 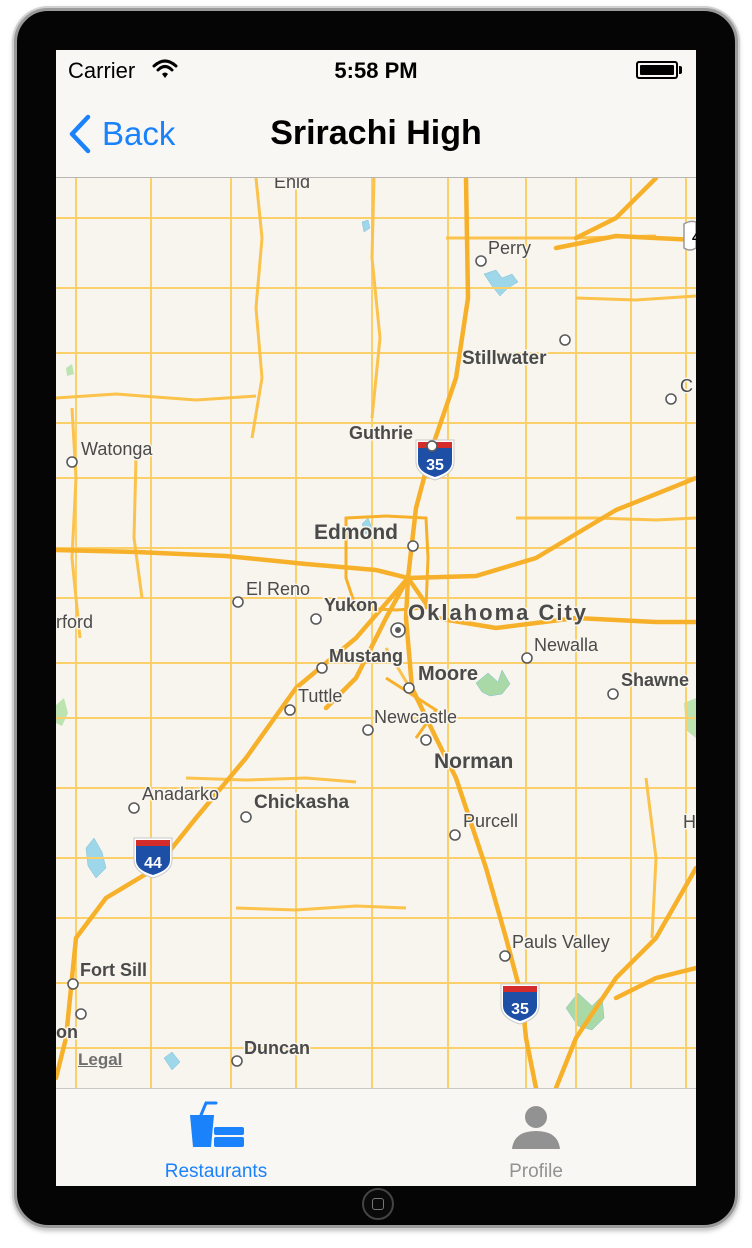 What do you see at coordinates (153, 863) in the screenshot?
I see `svg-text: 44` at bounding box center [153, 863].